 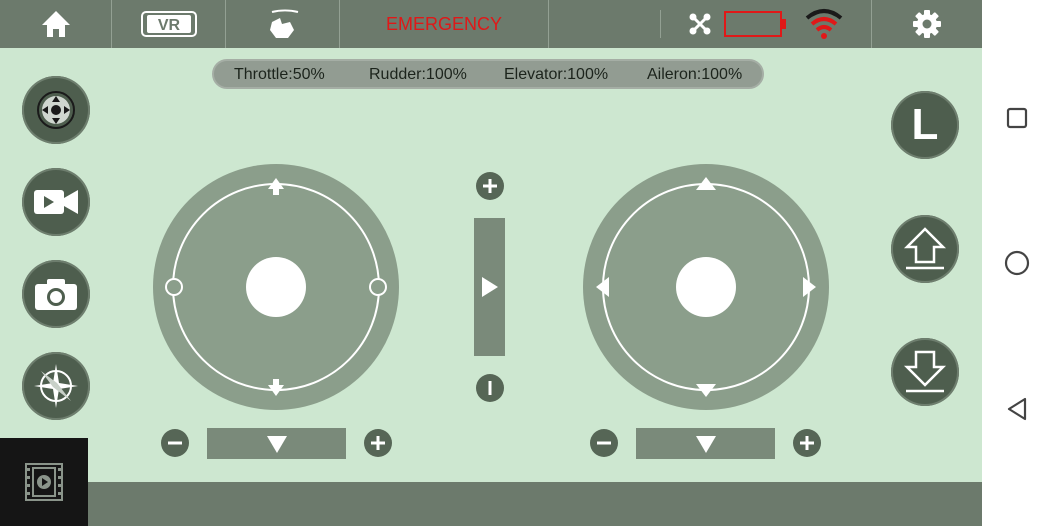 I want to click on land-arrow-icon, so click(x=925, y=371).